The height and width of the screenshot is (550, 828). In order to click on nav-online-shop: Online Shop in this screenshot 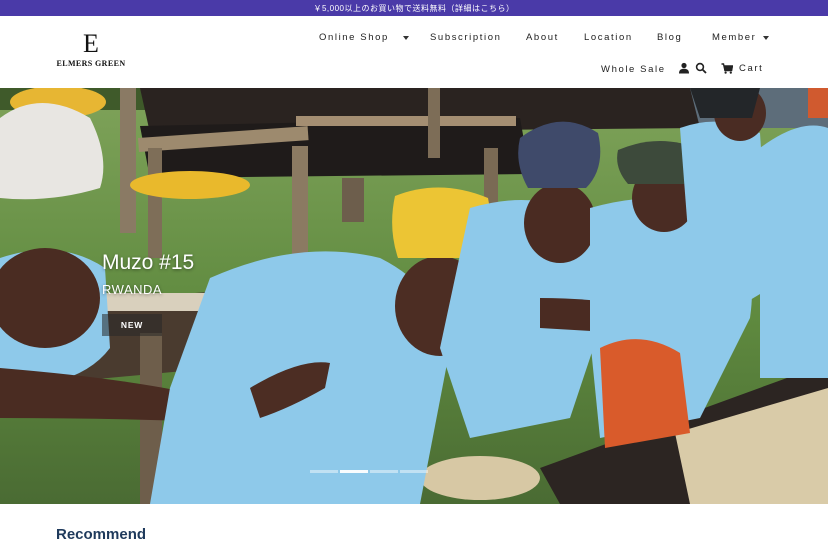, I will do `click(364, 37)`.